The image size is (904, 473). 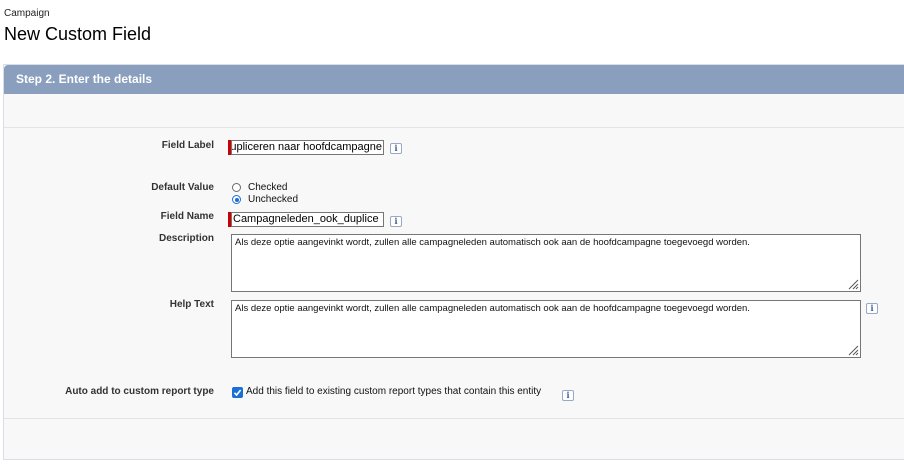 I want to click on field-label-info-icon: i, so click(x=396, y=148).